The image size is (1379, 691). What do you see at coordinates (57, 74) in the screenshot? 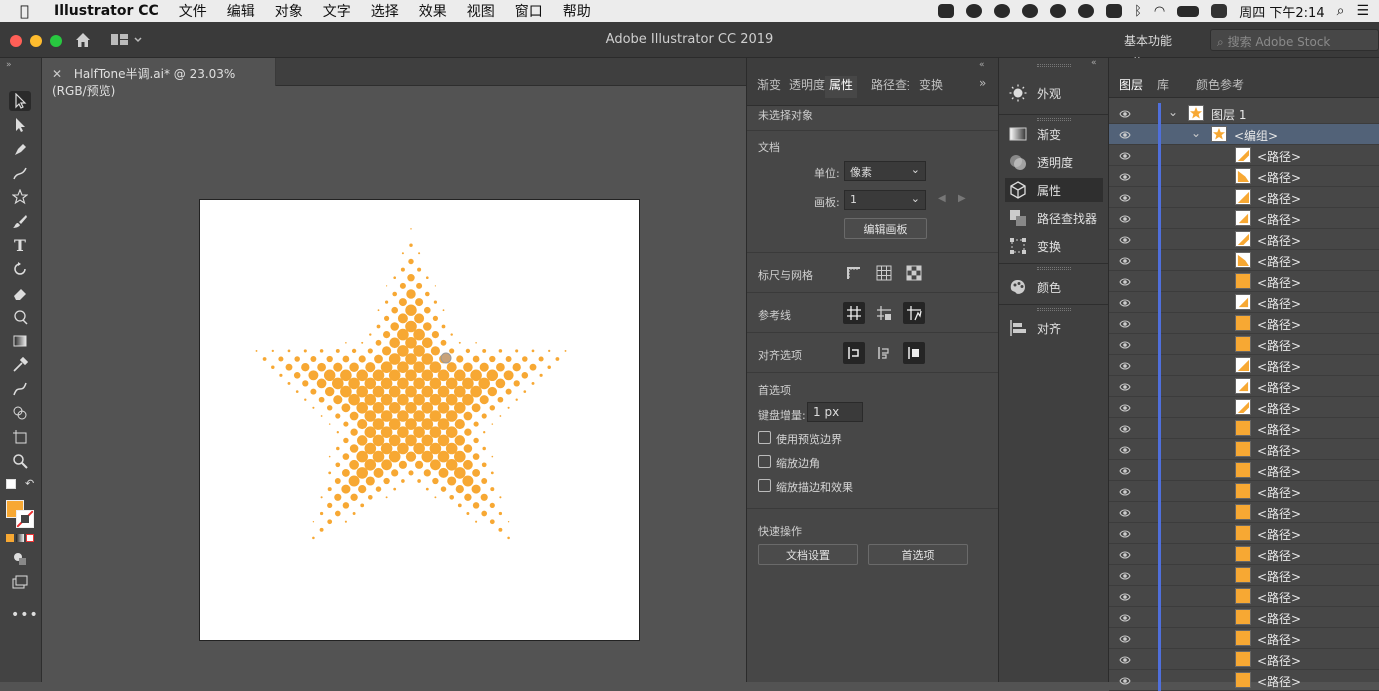
I see `close-tab-icon: ✕` at bounding box center [57, 74].